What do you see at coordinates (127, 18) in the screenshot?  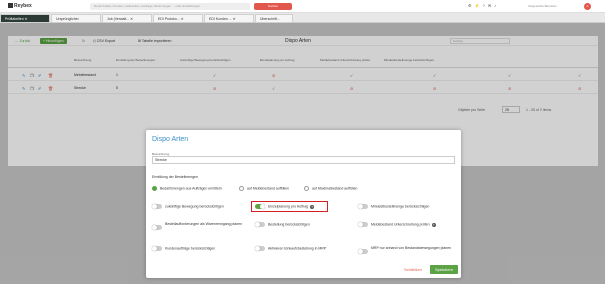 I see `tab-2: Job (Verwalt... ✕` at bounding box center [127, 18].